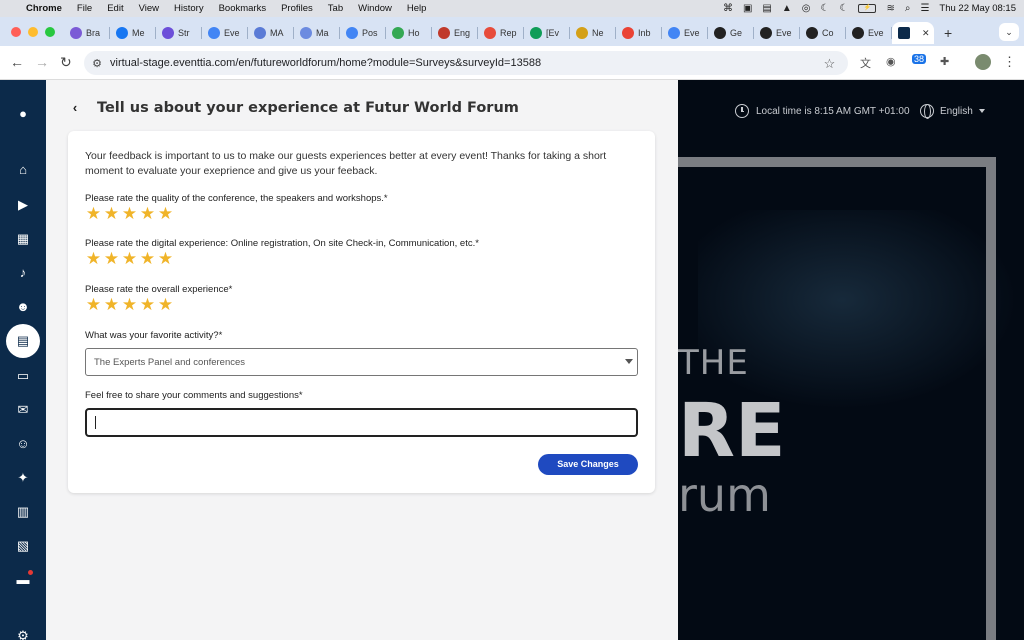 The image size is (1024, 640). What do you see at coordinates (908, 8) in the screenshot?
I see `spotlight-icon: ⌕` at bounding box center [908, 8].